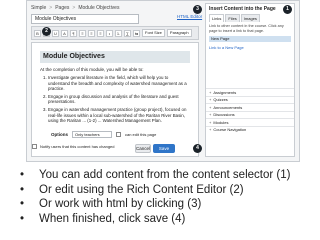  What do you see at coordinates (100, 33) in the screenshot?
I see `align-right-button: ≡` at bounding box center [100, 33].